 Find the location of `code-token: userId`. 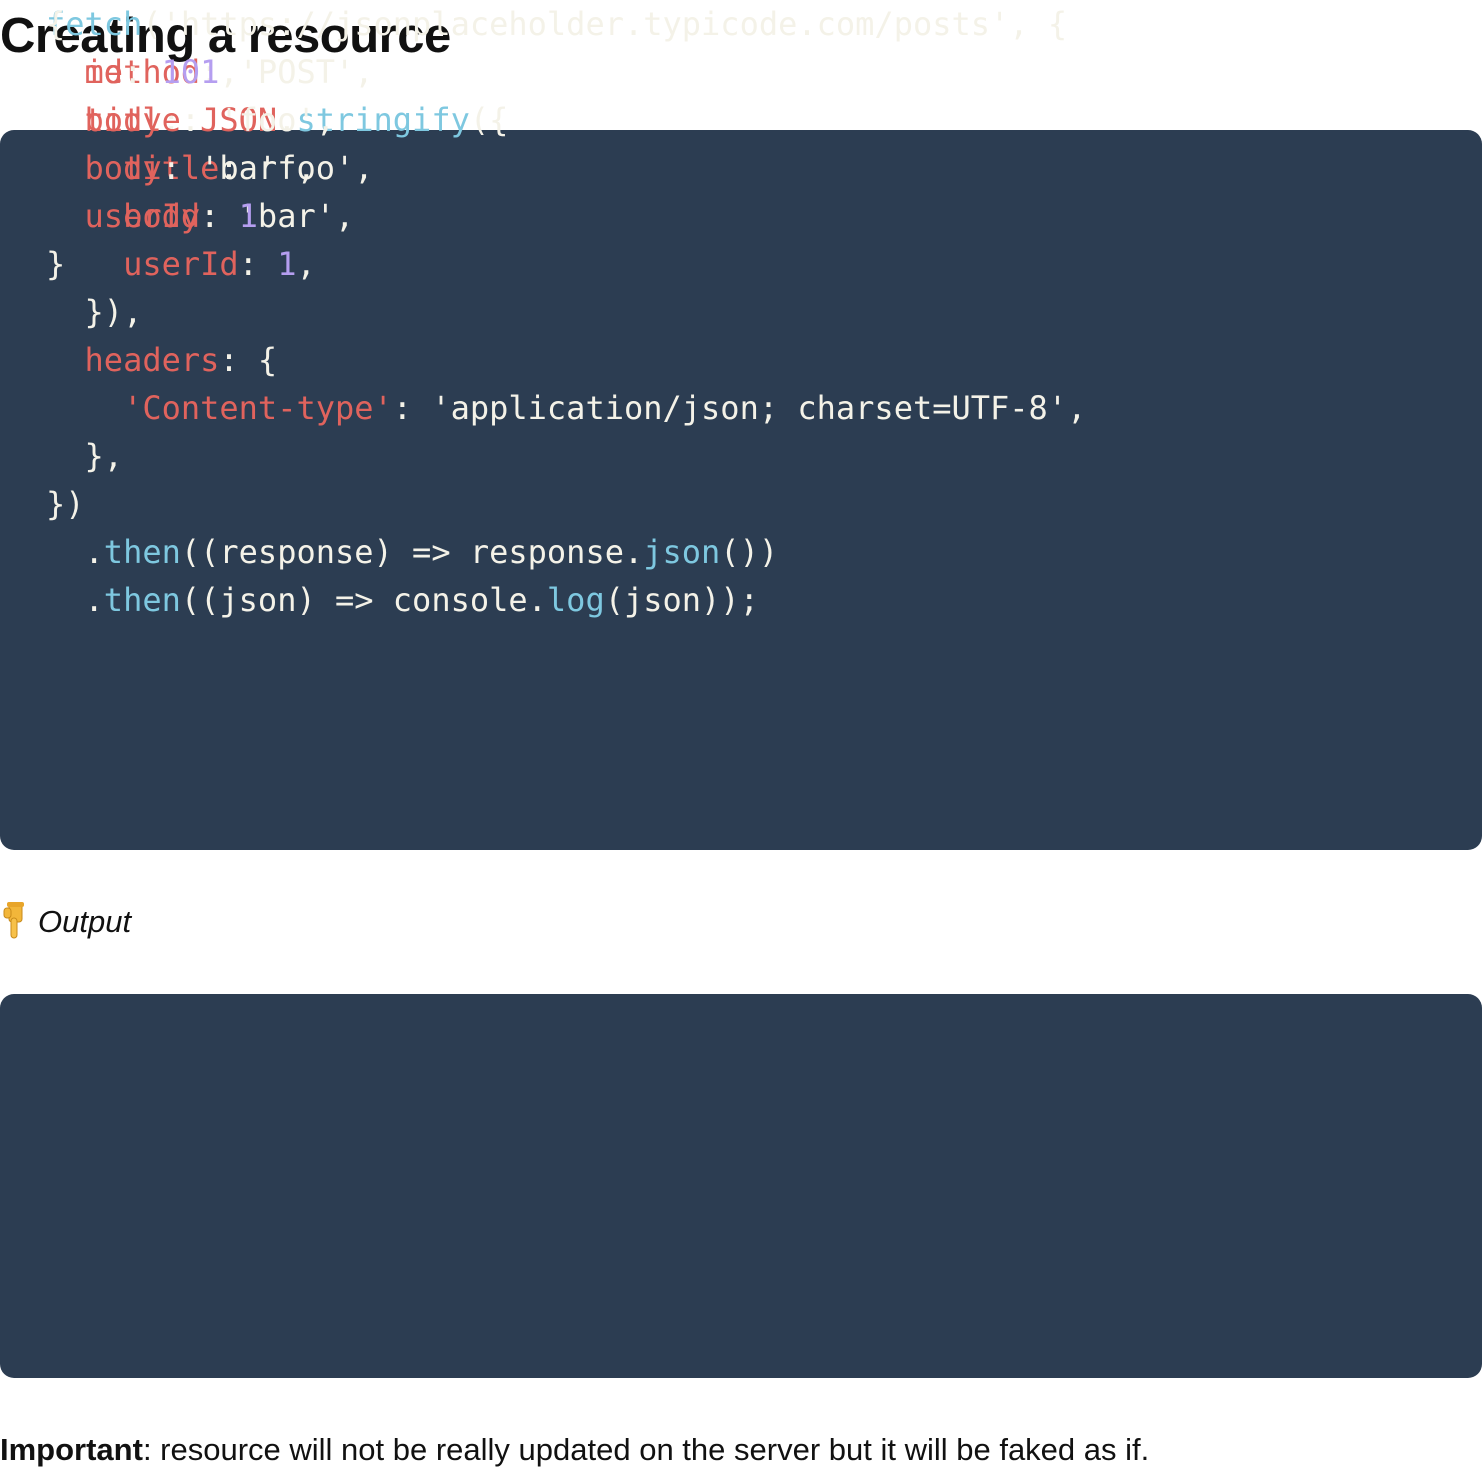

code-token: userId is located at coordinates (142, 216).